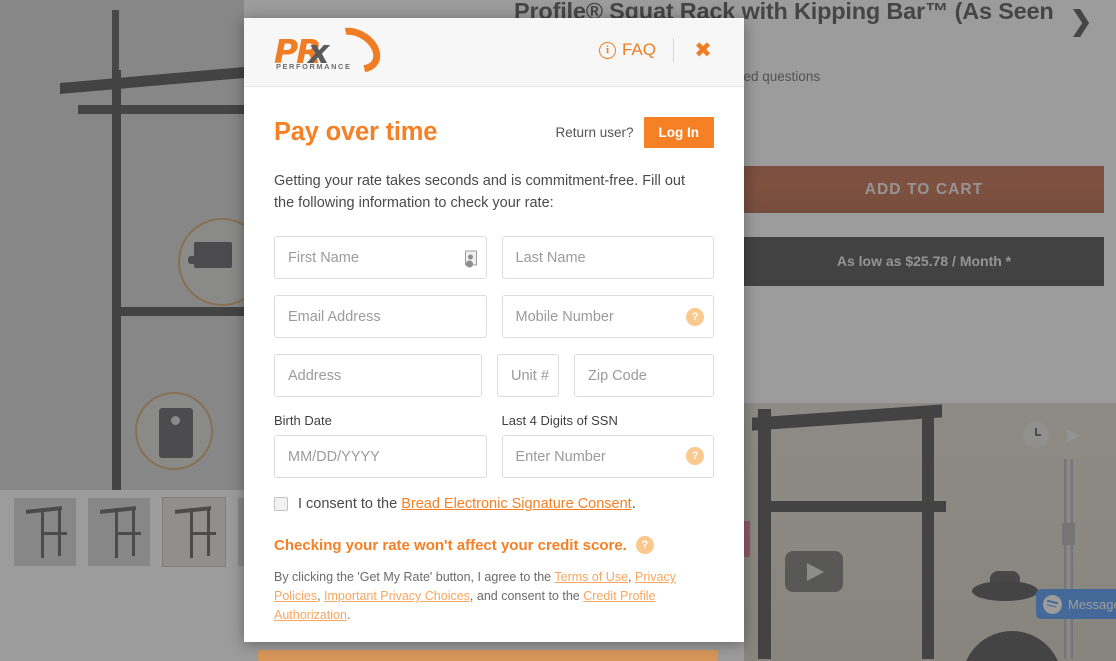  What do you see at coordinates (591, 577) in the screenshot?
I see `terms-of-use-link: Terms of Use` at bounding box center [591, 577].